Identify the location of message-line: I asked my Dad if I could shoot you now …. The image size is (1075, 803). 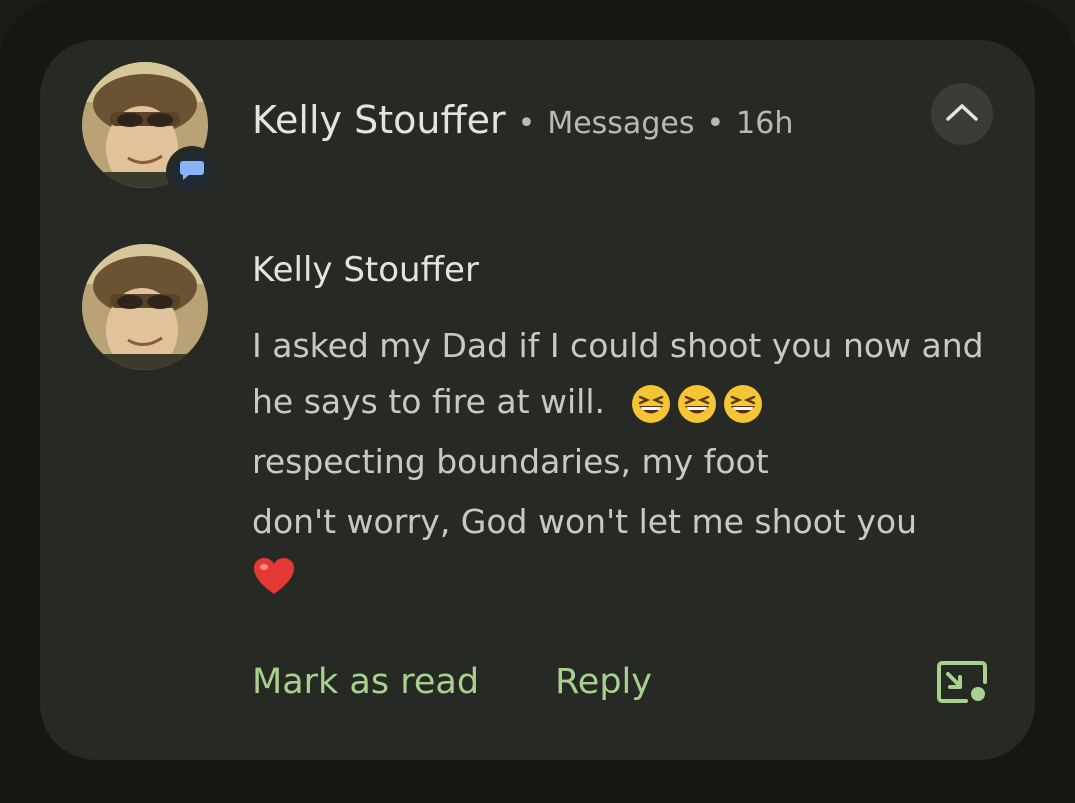
(622, 374).